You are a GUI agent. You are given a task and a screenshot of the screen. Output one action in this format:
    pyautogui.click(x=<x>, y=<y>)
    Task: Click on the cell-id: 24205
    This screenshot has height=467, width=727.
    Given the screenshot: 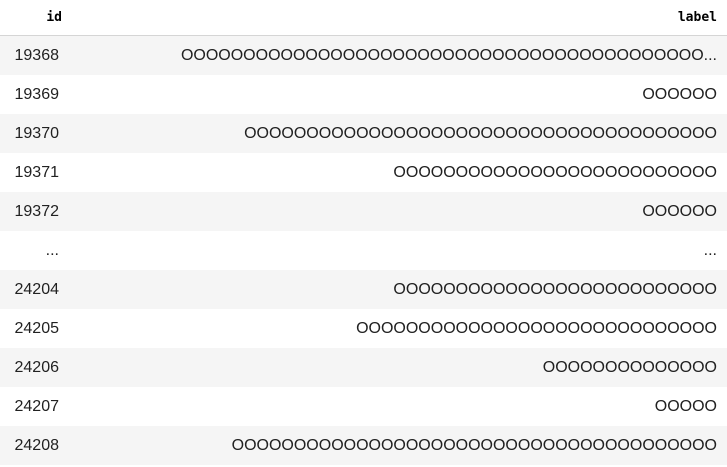 What is the action you would take?
    pyautogui.click(x=36, y=328)
    